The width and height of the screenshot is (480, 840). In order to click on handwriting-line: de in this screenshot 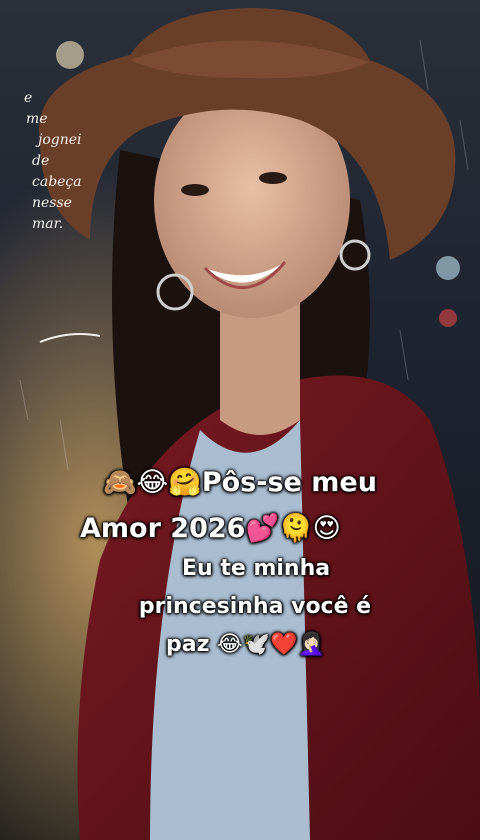, I will do `click(41, 161)`.